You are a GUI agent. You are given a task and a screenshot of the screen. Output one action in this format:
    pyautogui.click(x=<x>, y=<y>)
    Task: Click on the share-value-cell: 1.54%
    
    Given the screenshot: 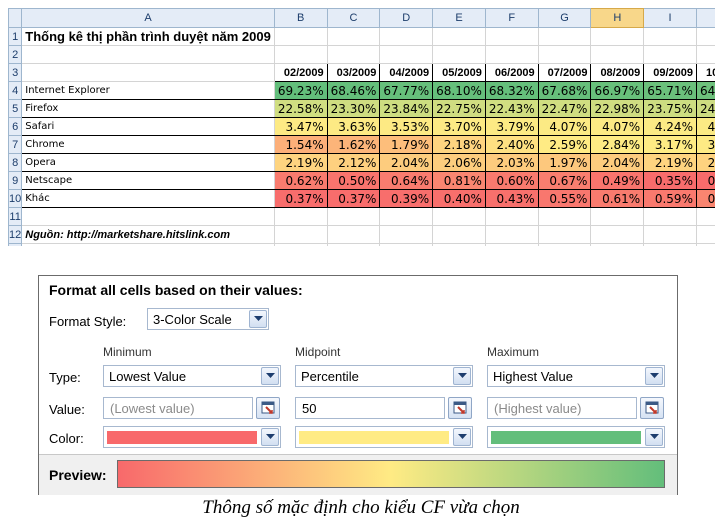 What is the action you would take?
    pyautogui.click(x=300, y=144)
    